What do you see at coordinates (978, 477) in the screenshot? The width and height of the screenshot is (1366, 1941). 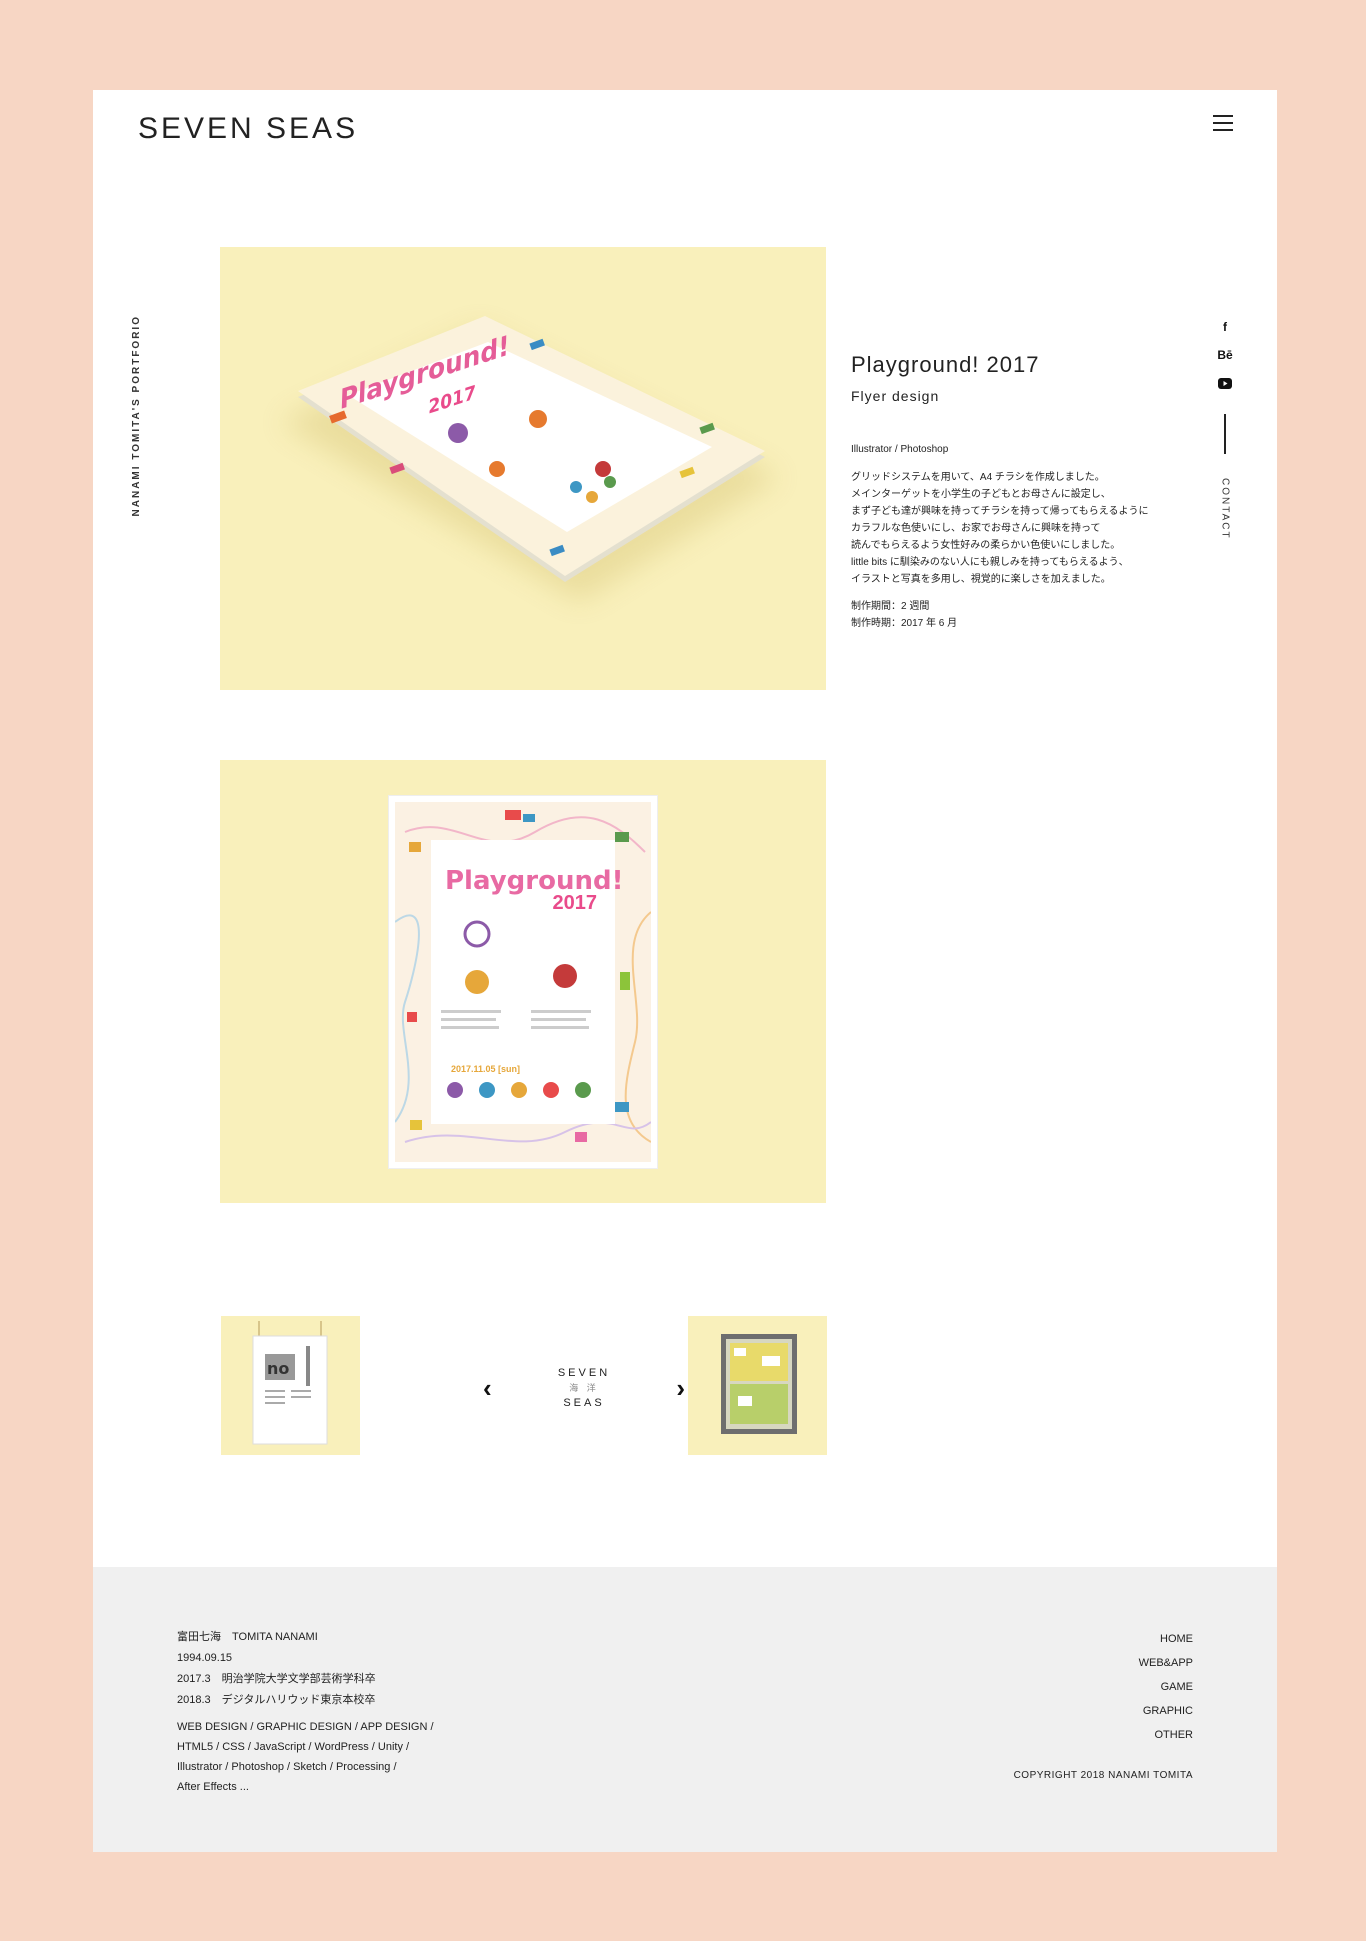 I see `description-line: グリッドシステムを用いて、A4 チラシを作成しました。` at bounding box center [978, 477].